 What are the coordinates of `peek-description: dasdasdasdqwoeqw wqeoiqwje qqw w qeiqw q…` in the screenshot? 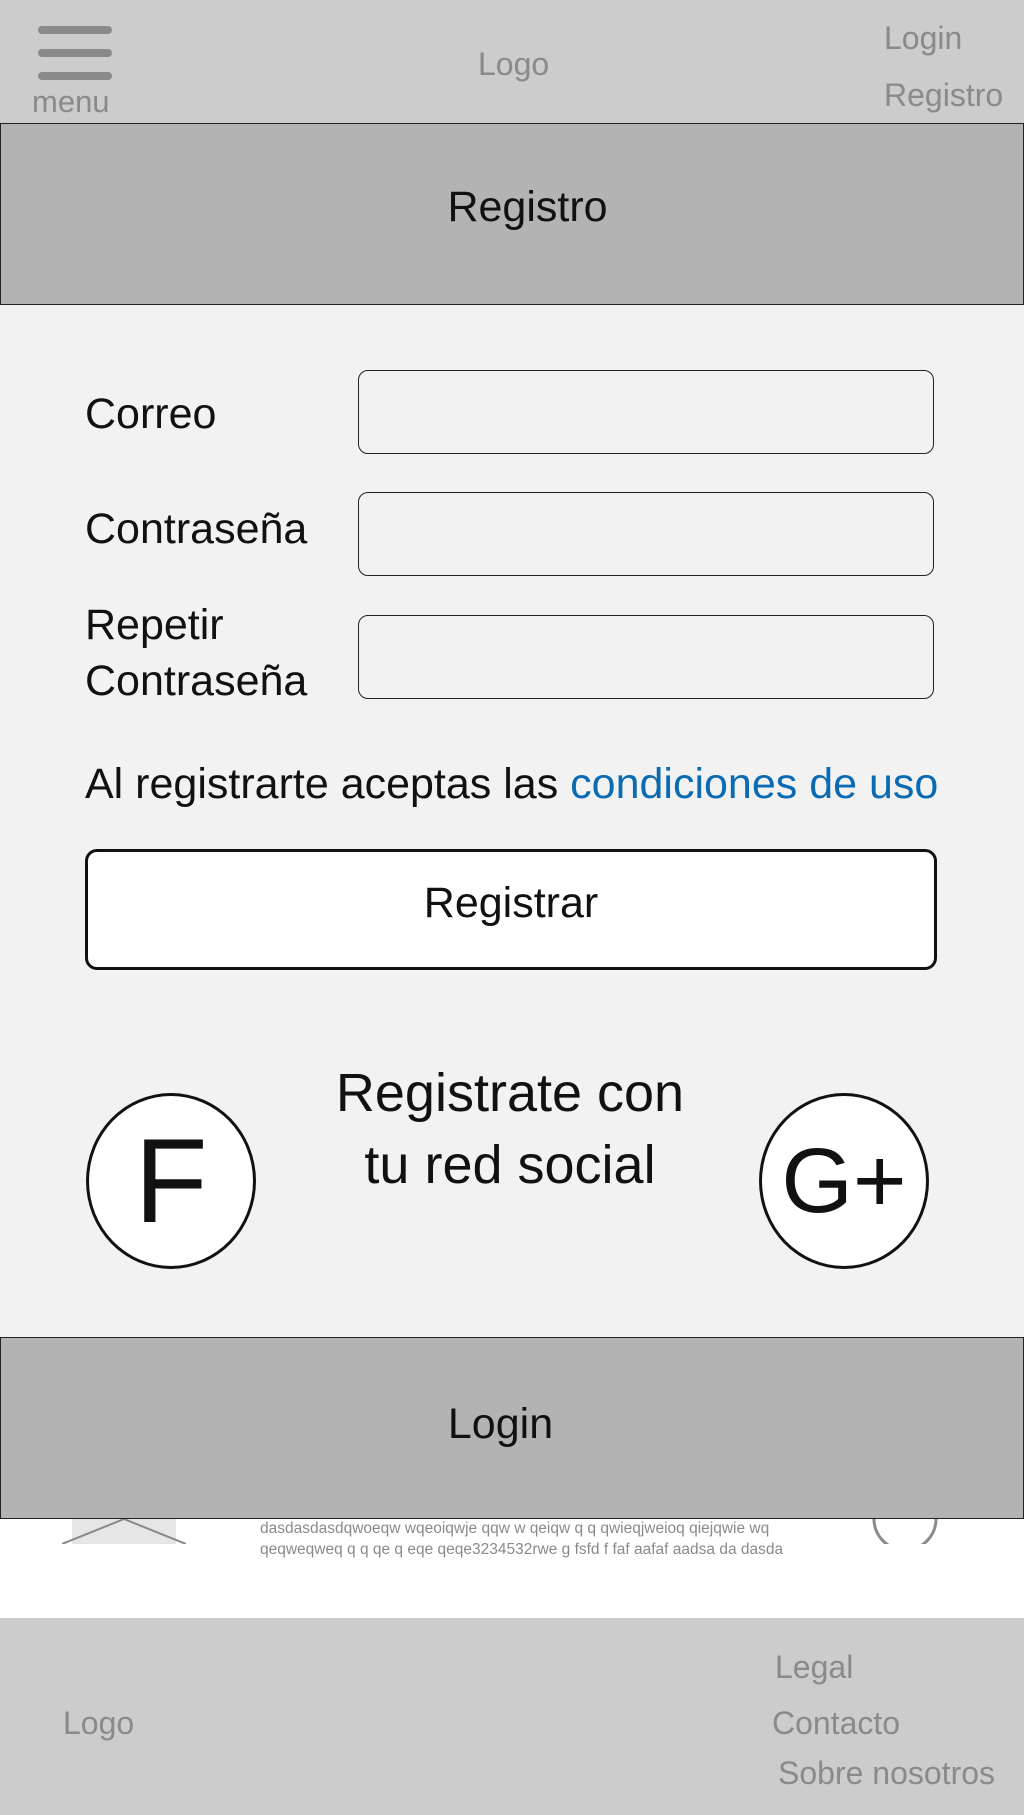 It's located at (560, 1539).